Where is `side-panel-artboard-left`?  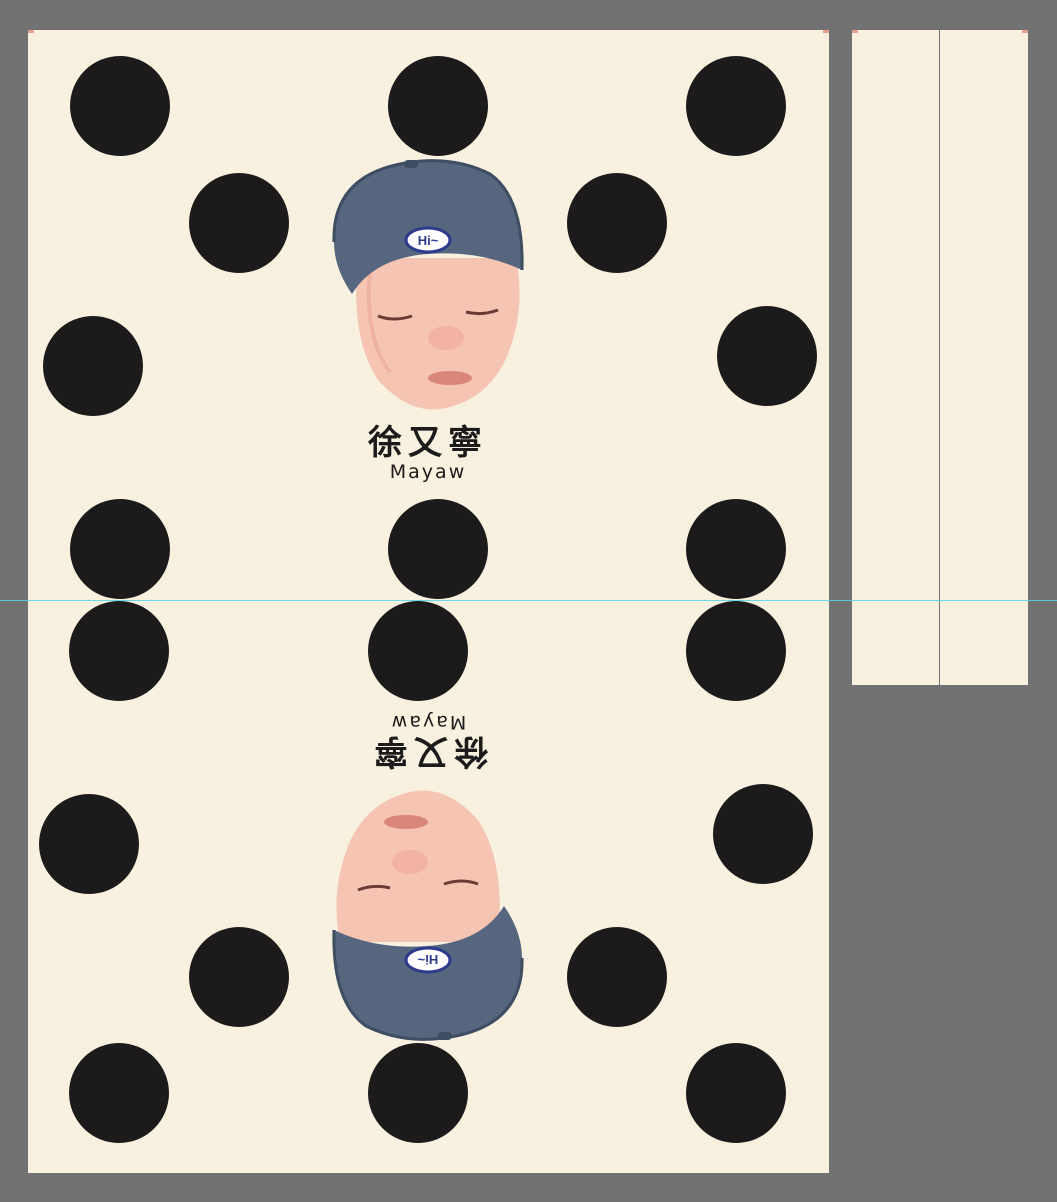 side-panel-artboard-left is located at coordinates (895, 357).